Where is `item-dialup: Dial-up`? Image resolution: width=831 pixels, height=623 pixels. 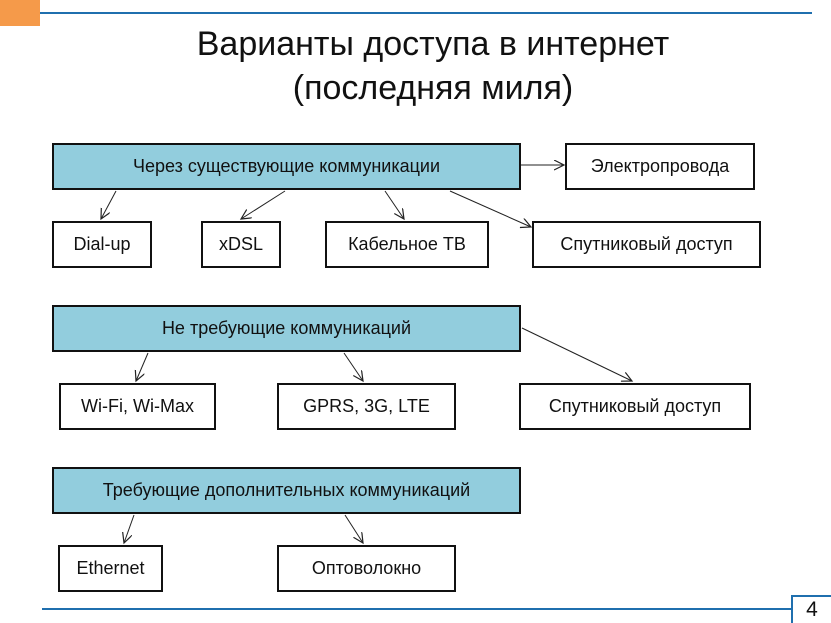 item-dialup: Dial-up is located at coordinates (102, 244).